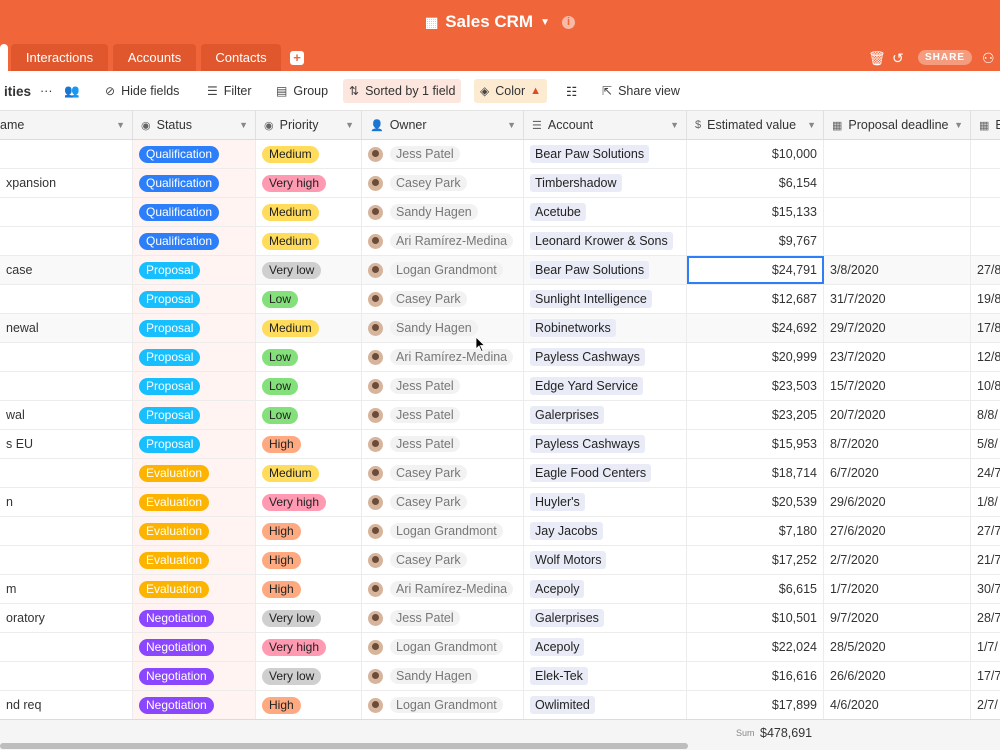 Image resolution: width=1000 pixels, height=750 pixels. What do you see at coordinates (4, 57) in the screenshot?
I see `tab-active` at bounding box center [4, 57].